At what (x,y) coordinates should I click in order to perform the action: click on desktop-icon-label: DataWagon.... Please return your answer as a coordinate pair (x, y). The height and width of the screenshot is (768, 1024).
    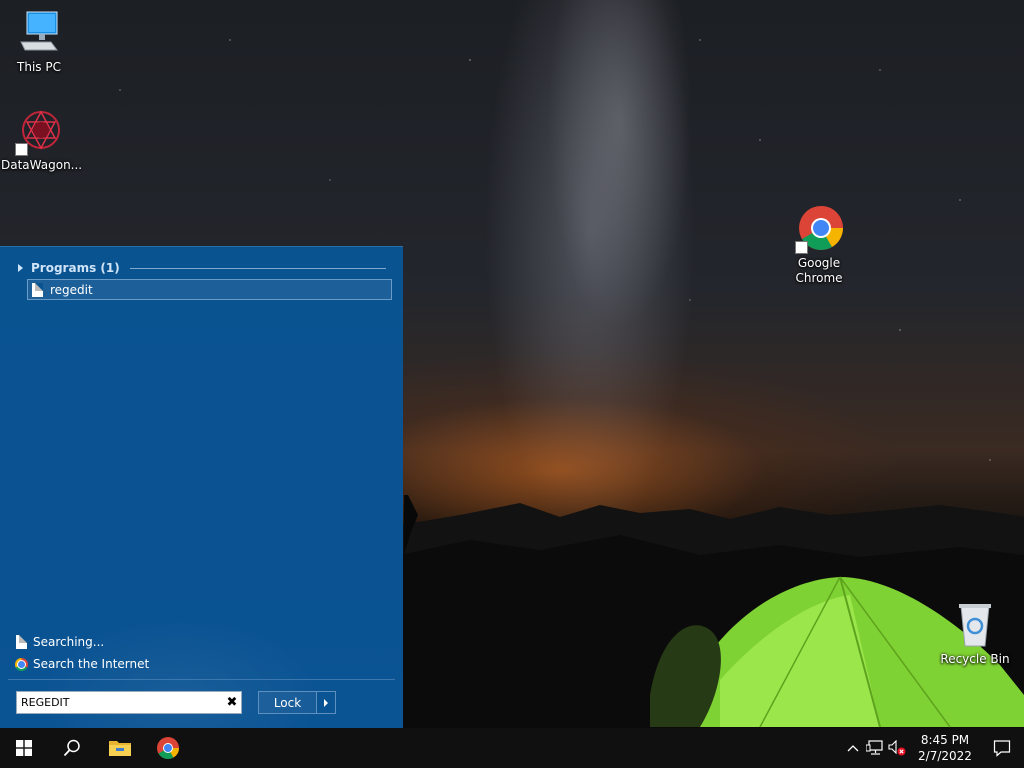
    Looking at the image, I should click on (42, 165).